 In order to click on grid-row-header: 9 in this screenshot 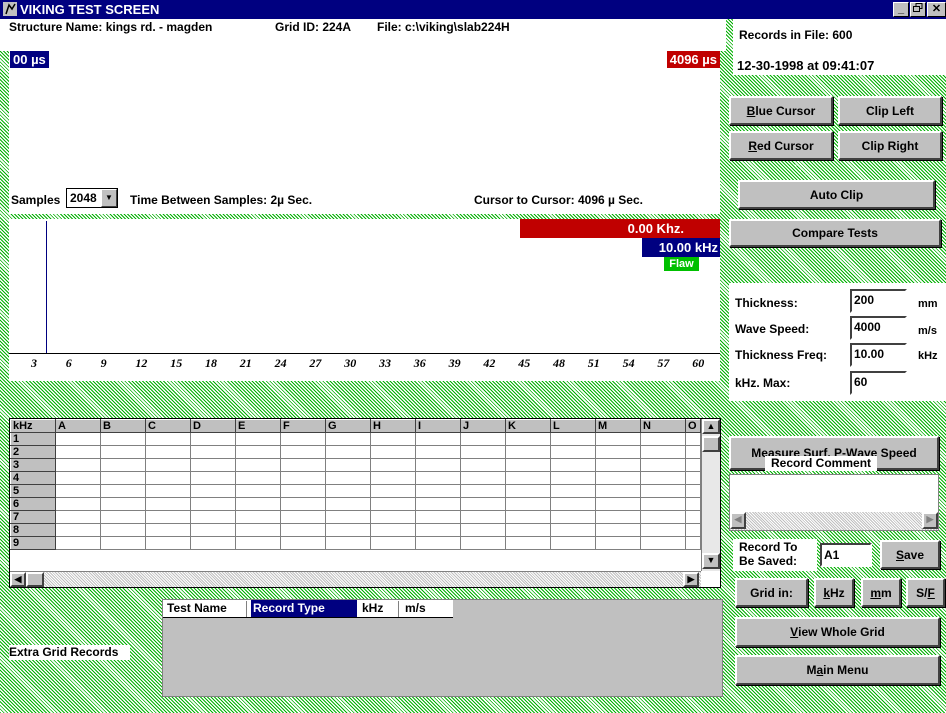, I will do `click(33, 543)`.